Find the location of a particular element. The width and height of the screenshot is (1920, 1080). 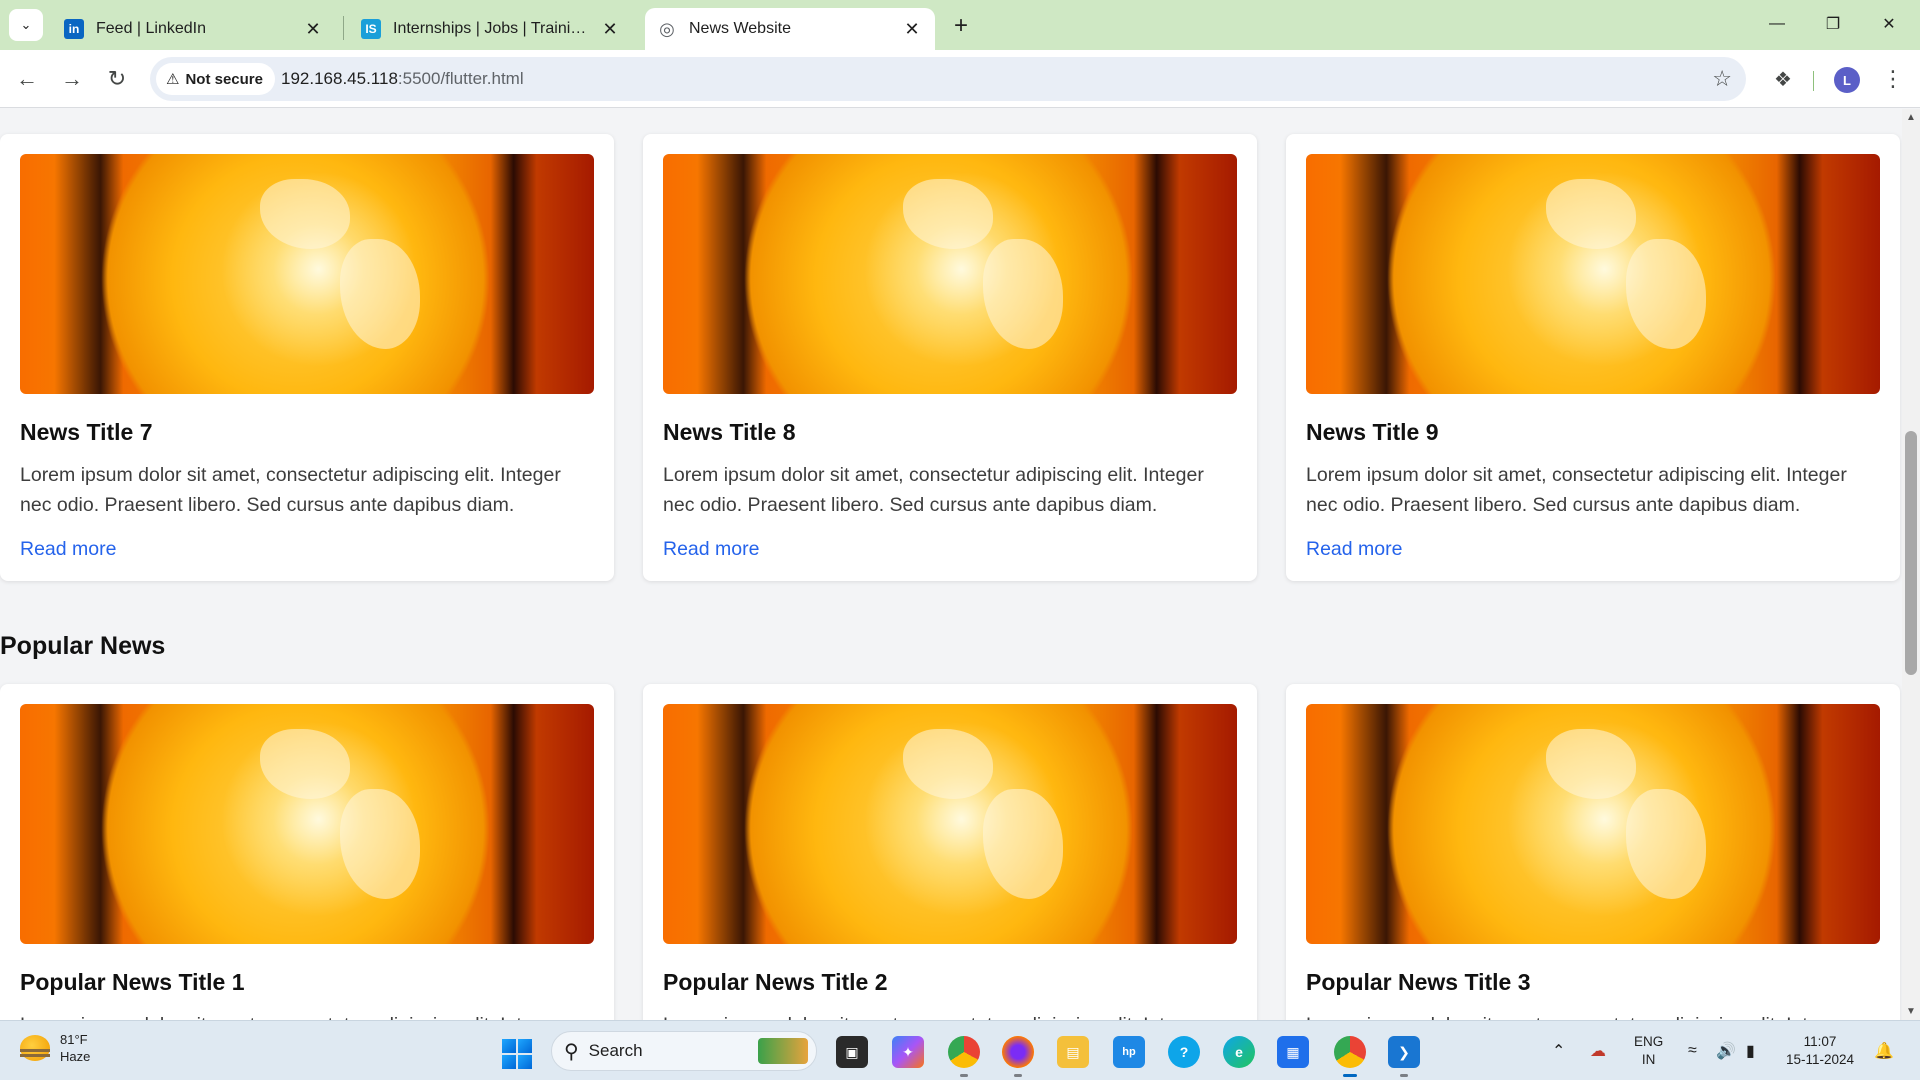

weather-description: Haze is located at coordinates (75, 1056).